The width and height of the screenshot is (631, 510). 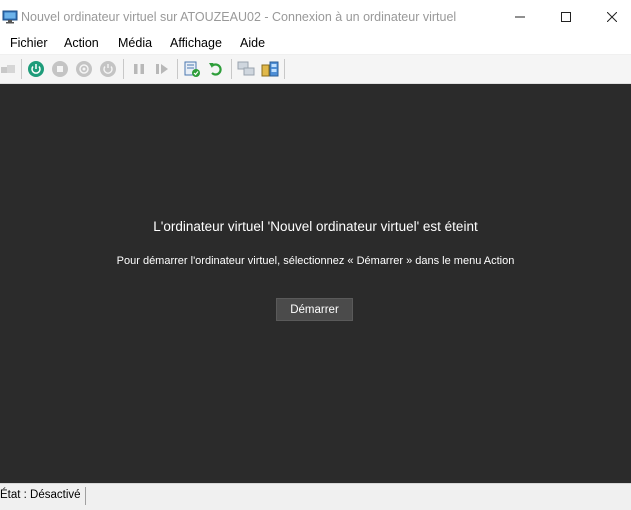 What do you see at coordinates (84, 69) in the screenshot?
I see `shut-down-icon` at bounding box center [84, 69].